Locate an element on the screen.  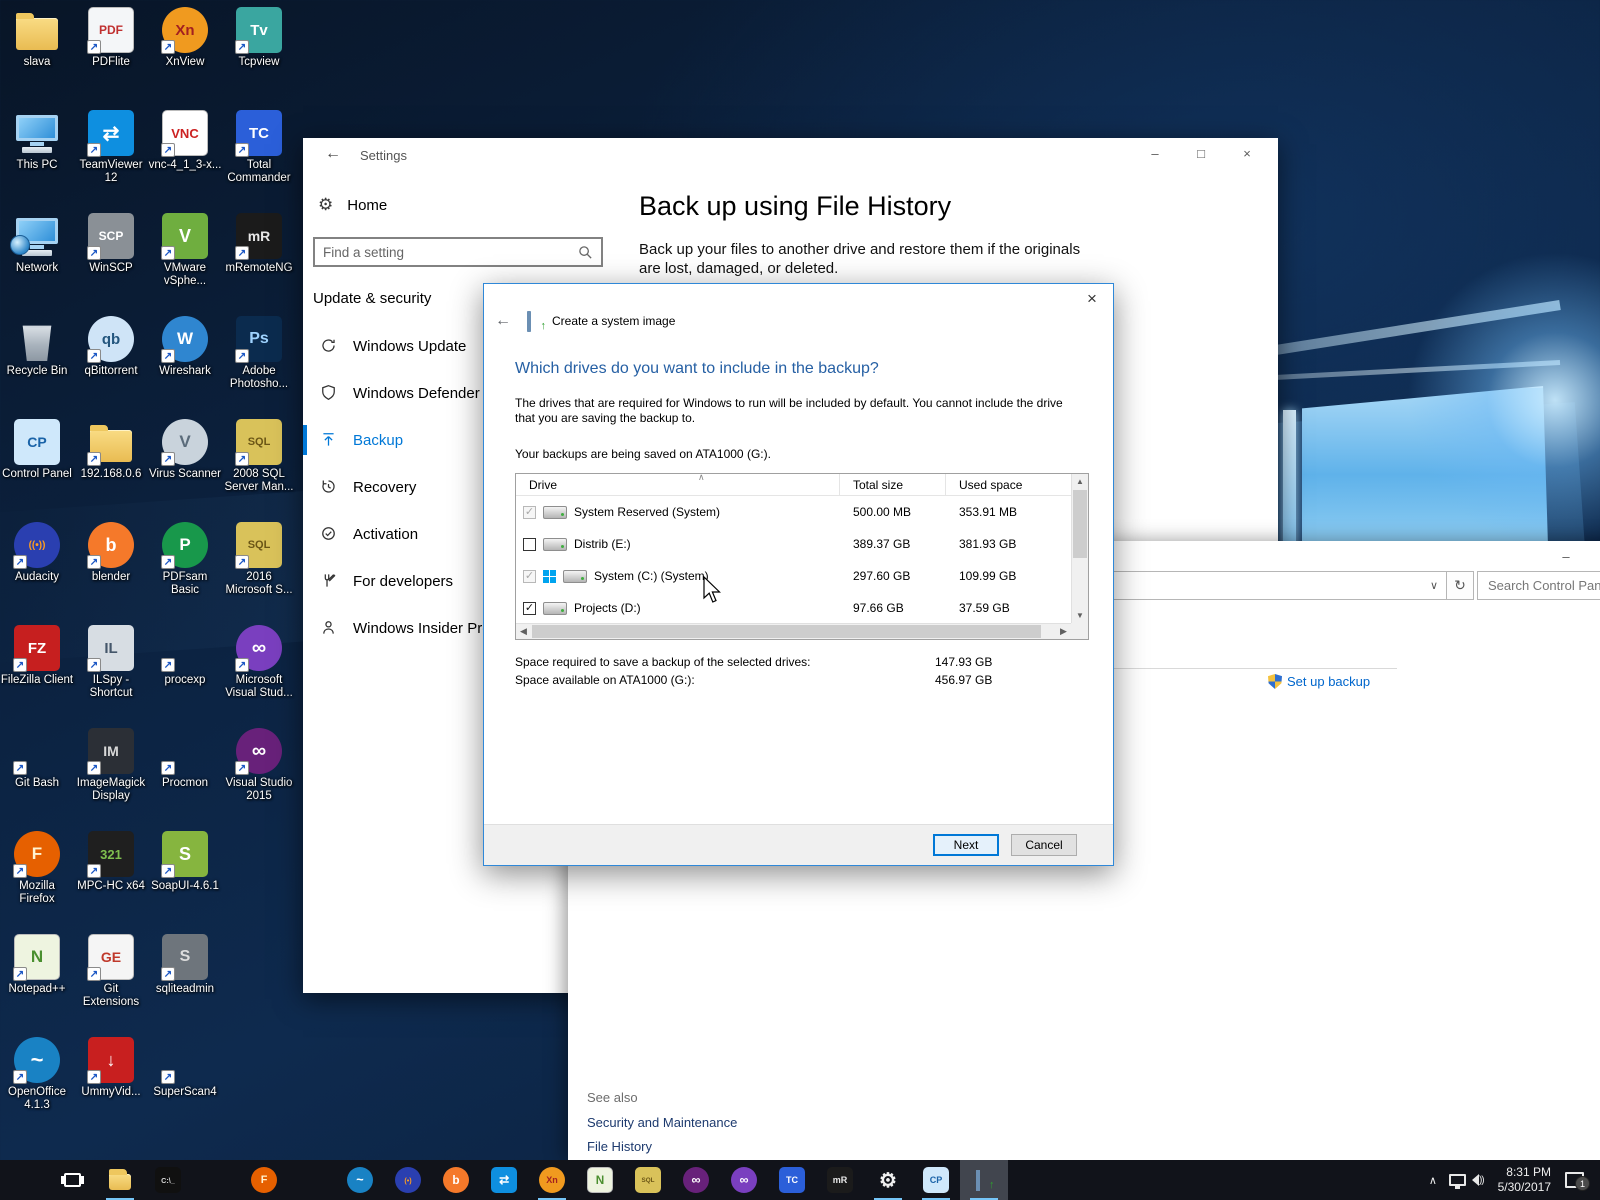
taskbar-command-prompt: C:\_ is located at coordinates (168, 1180).